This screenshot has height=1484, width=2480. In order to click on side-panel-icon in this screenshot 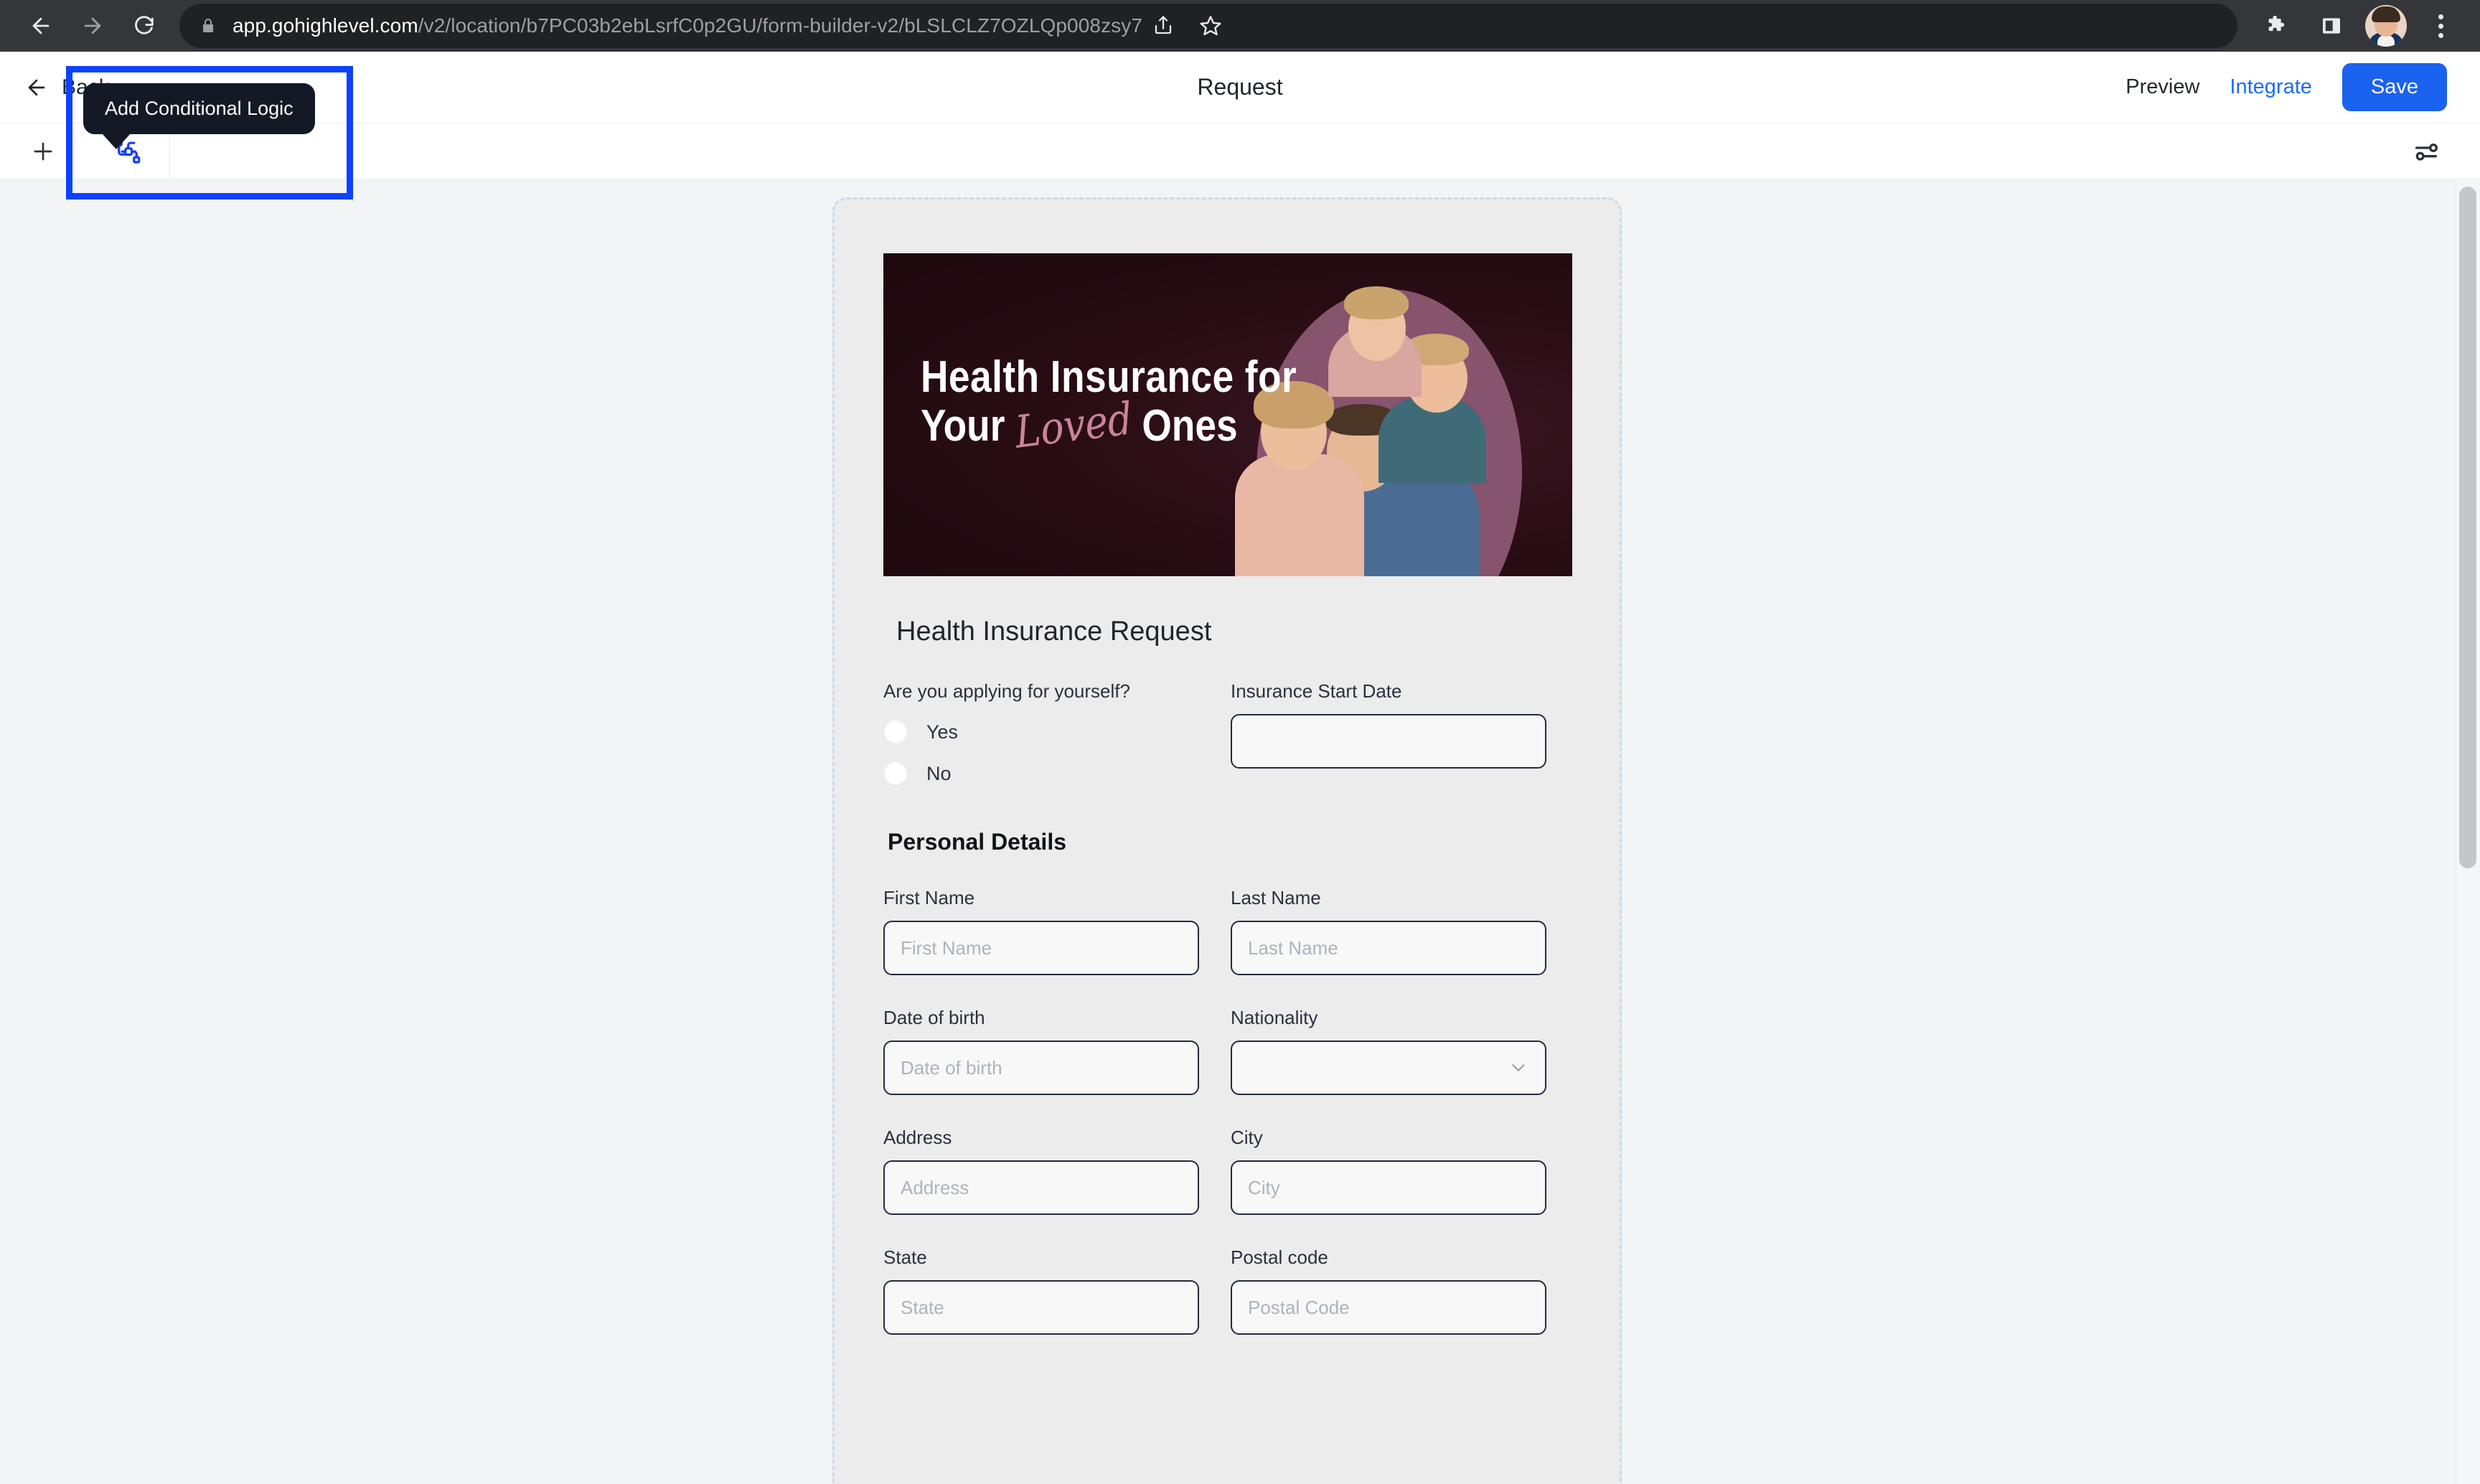, I will do `click(2331, 26)`.